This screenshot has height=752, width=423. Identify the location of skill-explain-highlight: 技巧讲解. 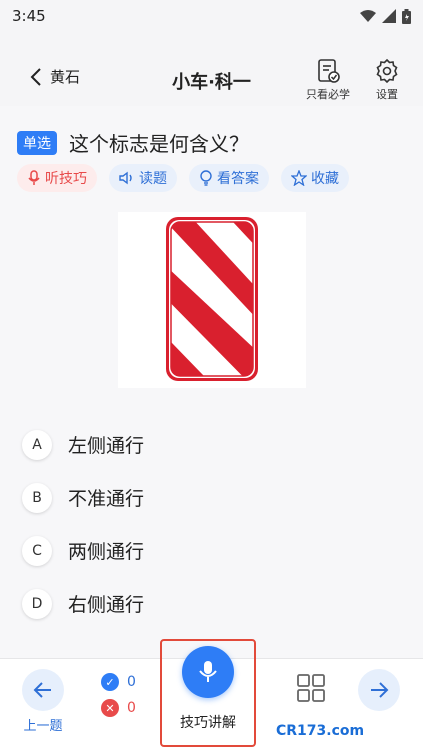
(208, 693).